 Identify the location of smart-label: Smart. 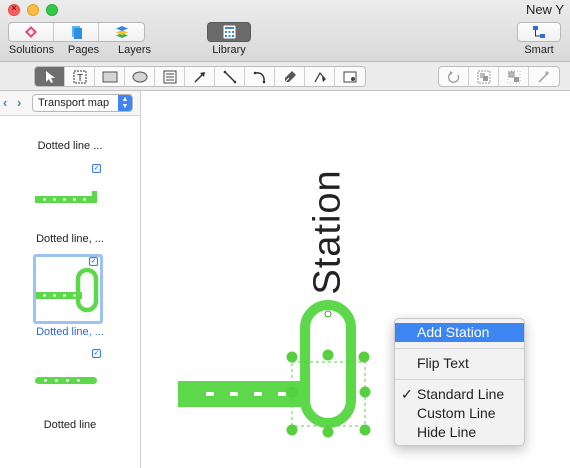
(539, 50).